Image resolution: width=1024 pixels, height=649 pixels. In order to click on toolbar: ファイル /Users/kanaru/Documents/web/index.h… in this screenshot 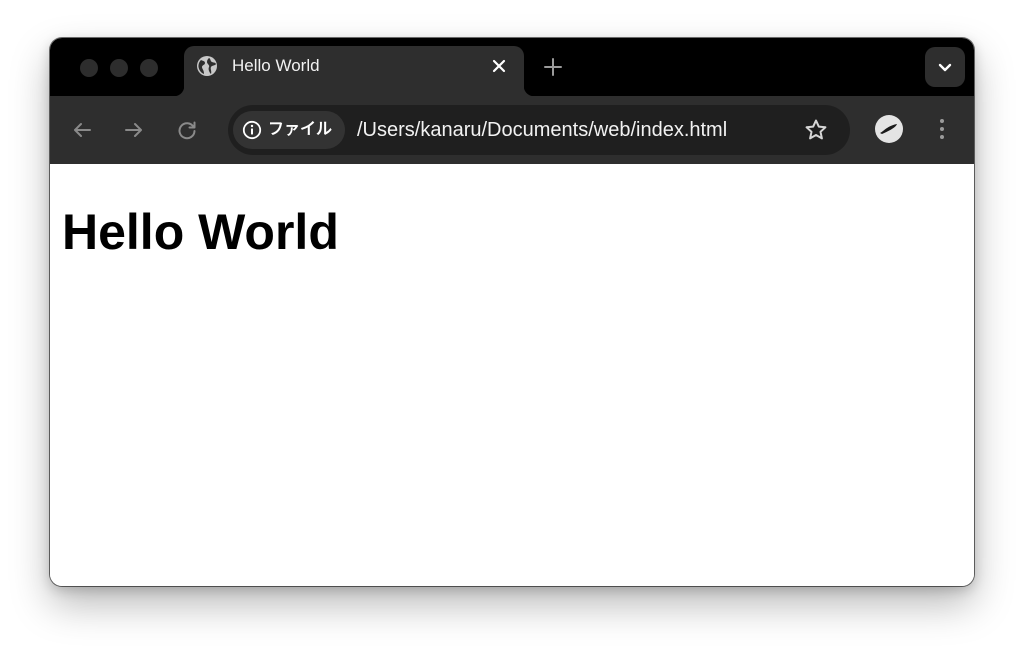, I will do `click(512, 130)`.